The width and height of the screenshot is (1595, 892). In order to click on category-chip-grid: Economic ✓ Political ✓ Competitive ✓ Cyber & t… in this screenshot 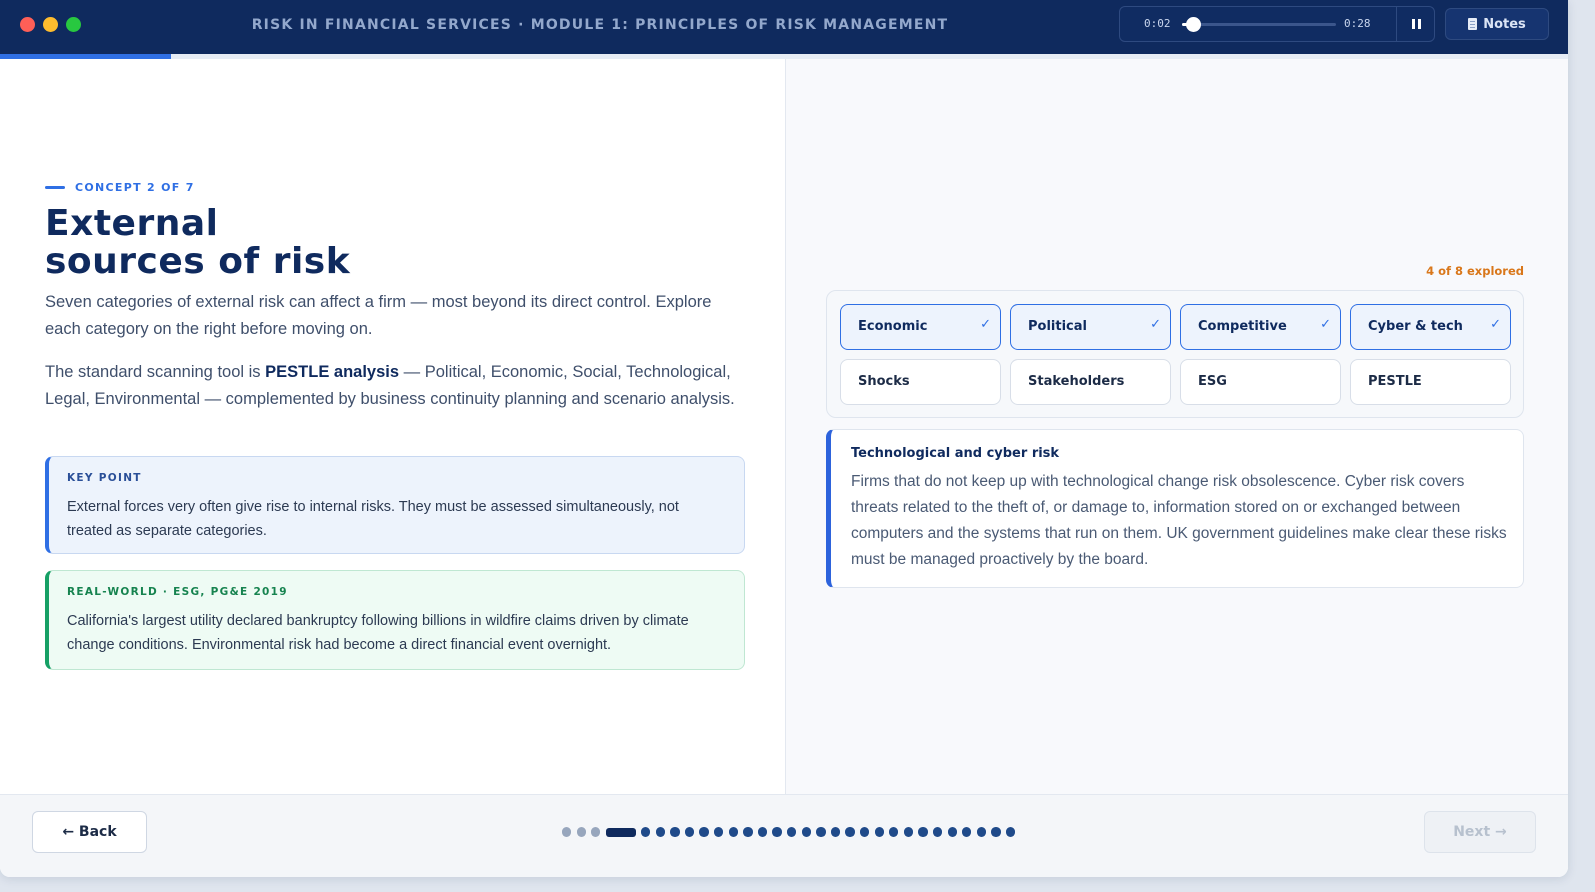, I will do `click(1175, 354)`.